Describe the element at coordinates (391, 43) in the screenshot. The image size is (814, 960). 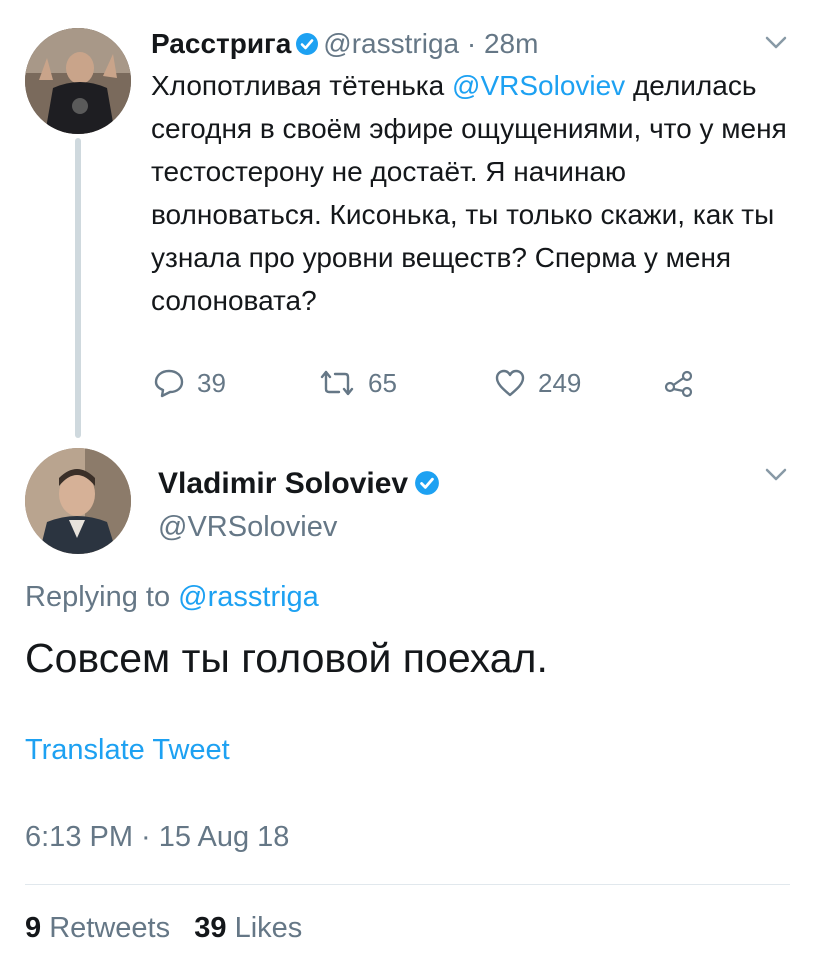
I see `author-handle: @rasstriga` at that location.